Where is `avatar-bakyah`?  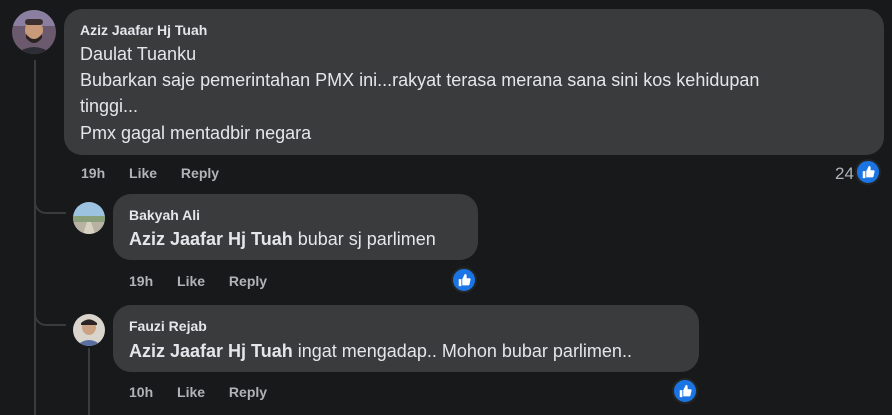 avatar-bakyah is located at coordinates (89, 218).